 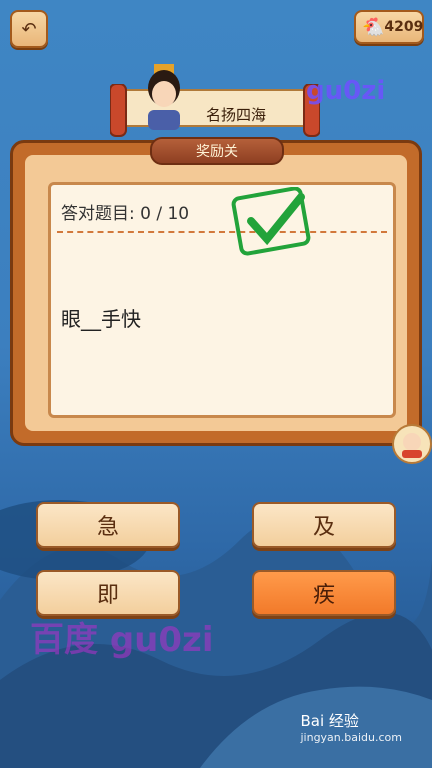 What do you see at coordinates (107, 527) in the screenshot?
I see `answer-label: 急` at bounding box center [107, 527].